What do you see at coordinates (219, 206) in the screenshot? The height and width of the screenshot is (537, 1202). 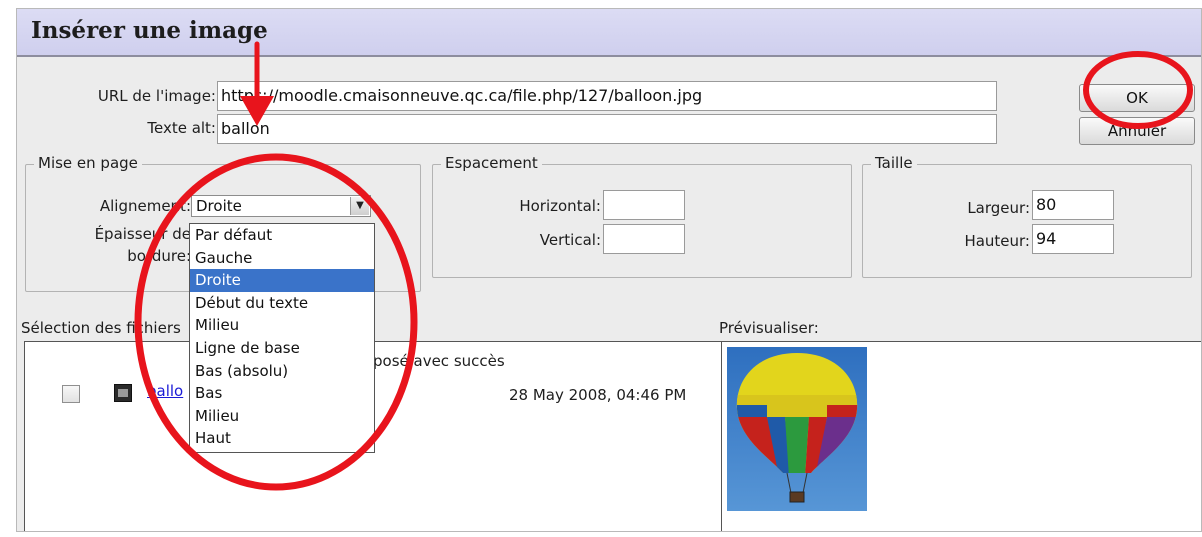 I see `alignment-select-value: Droite` at bounding box center [219, 206].